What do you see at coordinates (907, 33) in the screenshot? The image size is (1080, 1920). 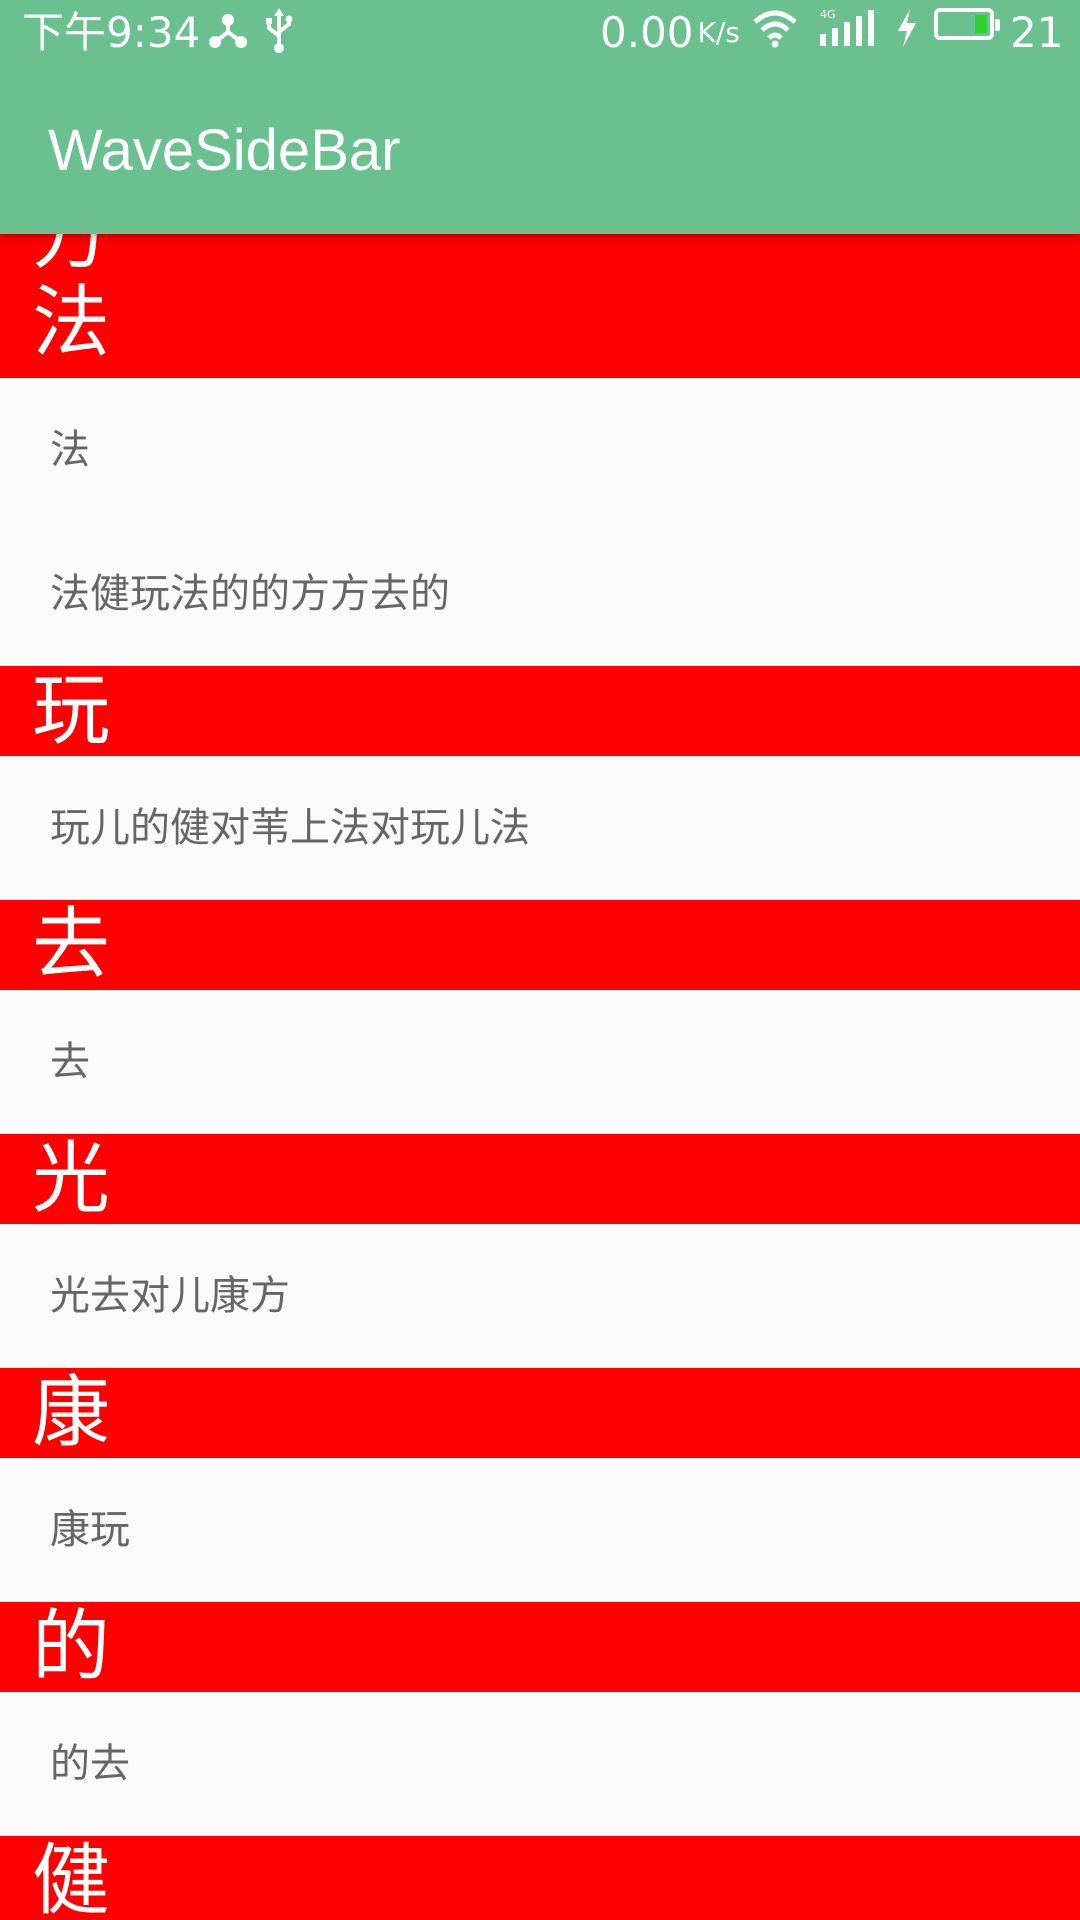 I see `charging-icon` at bounding box center [907, 33].